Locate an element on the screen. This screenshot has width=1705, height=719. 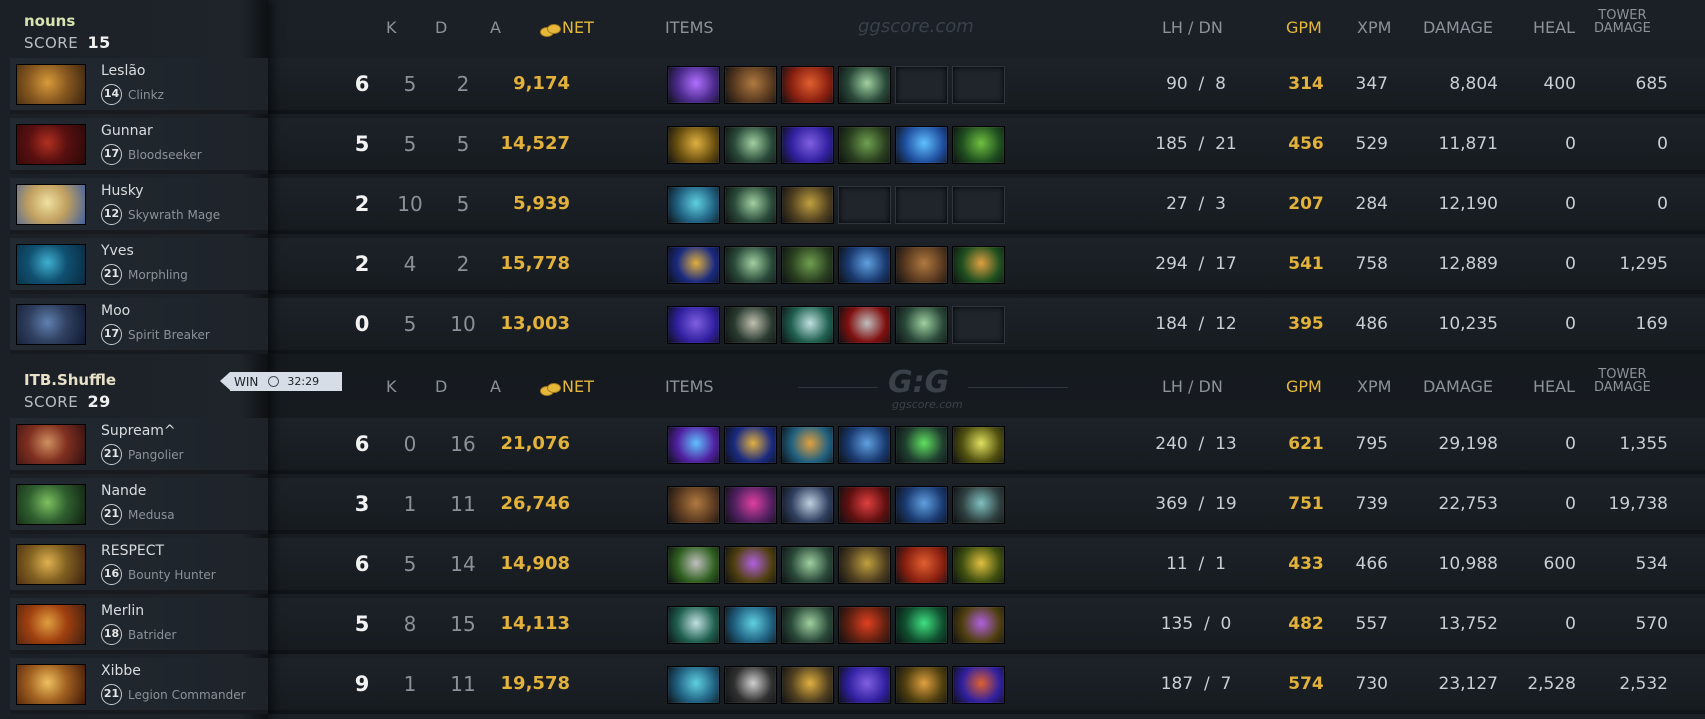
player-name: RESPECT is located at coordinates (132, 551).